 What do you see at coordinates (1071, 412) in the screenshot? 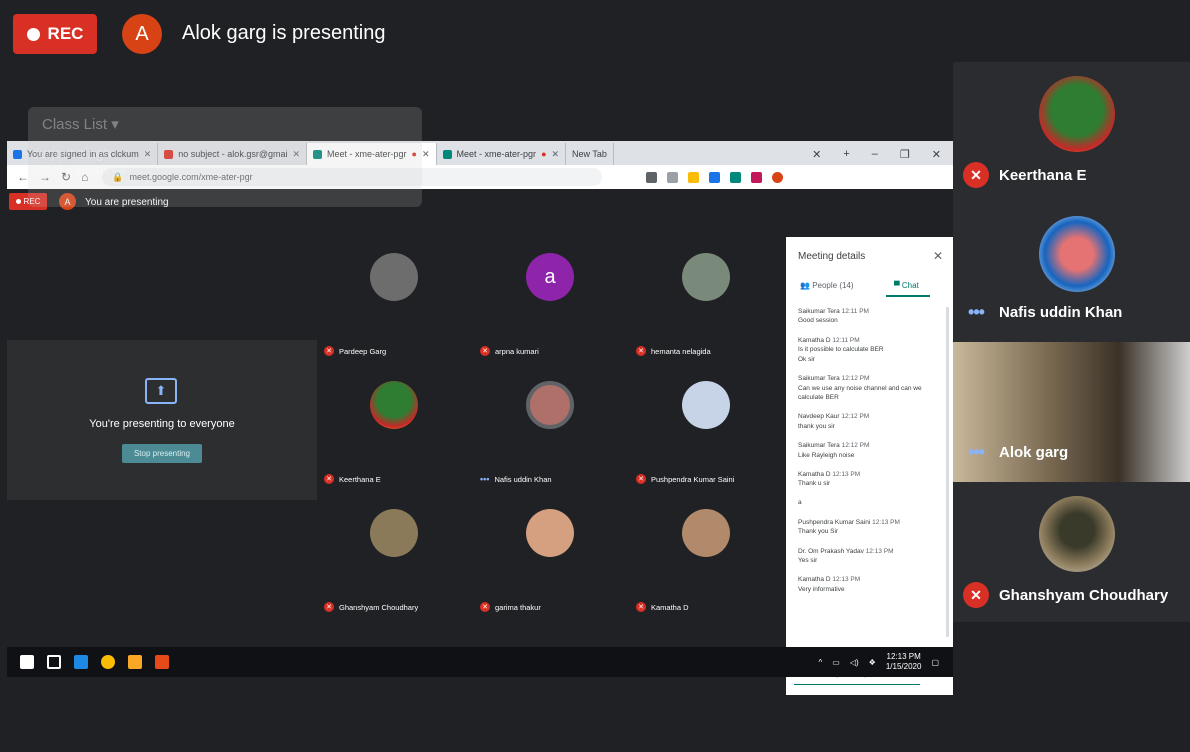
I see `participant-tile-video: ••• Alok garg` at bounding box center [1071, 412].